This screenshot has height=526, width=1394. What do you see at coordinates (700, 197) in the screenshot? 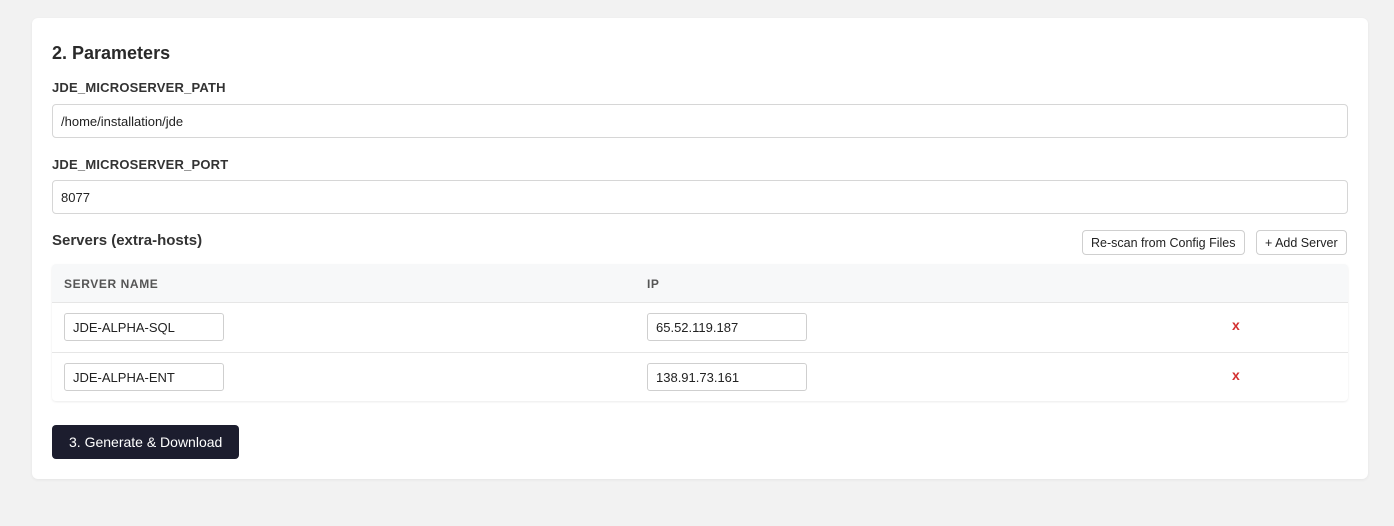
I see `port-input` at bounding box center [700, 197].